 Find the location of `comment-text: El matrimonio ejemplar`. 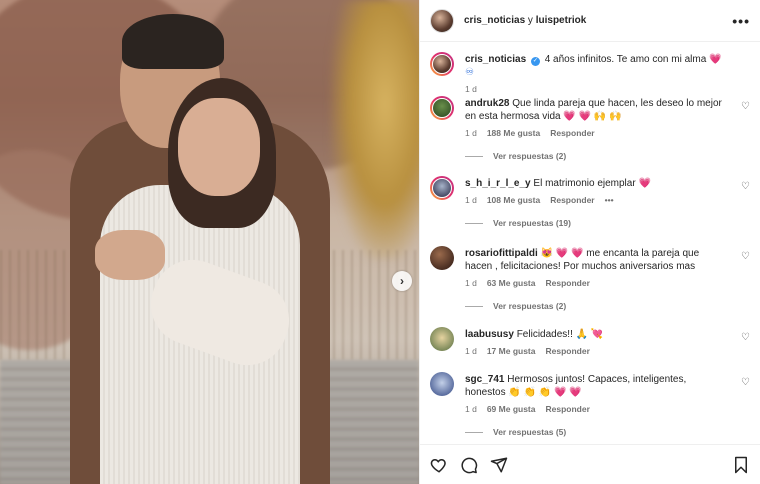

comment-text: El matrimonio ejemplar is located at coordinates (584, 183).